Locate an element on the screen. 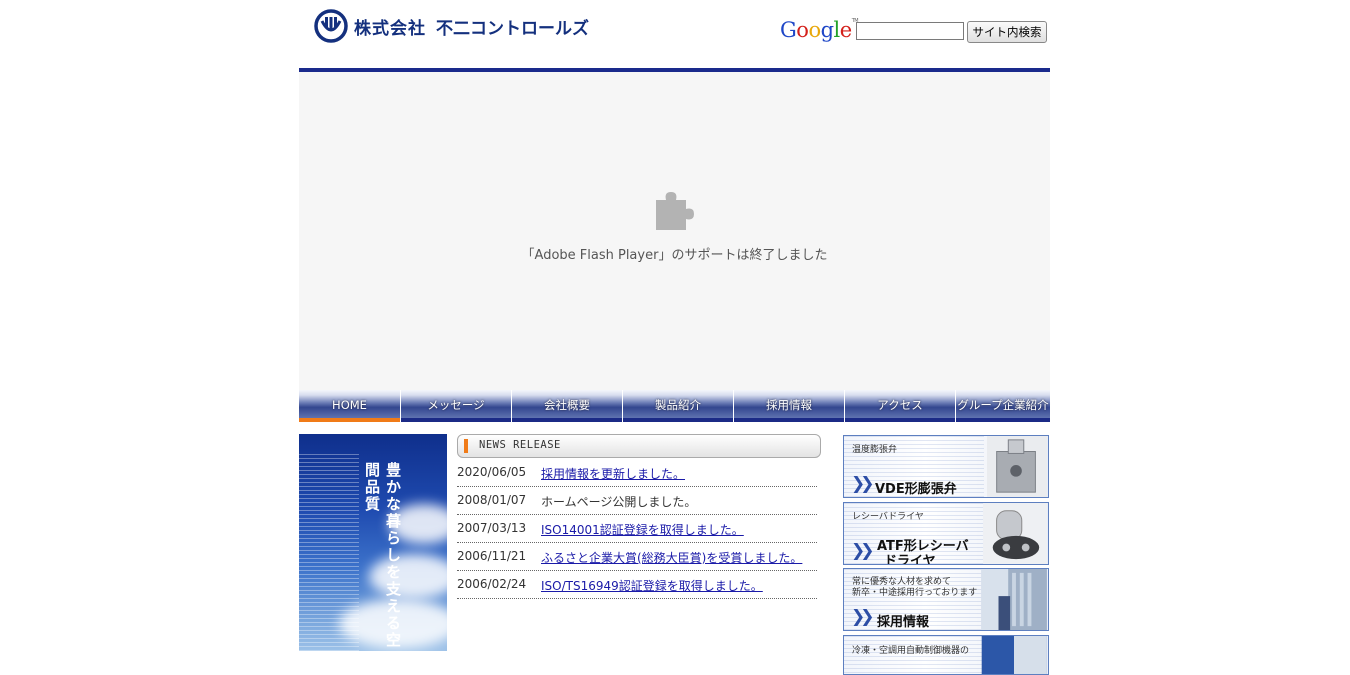  news-link: ISO/TS16949認証登録を取得しました。 is located at coordinates (652, 585).